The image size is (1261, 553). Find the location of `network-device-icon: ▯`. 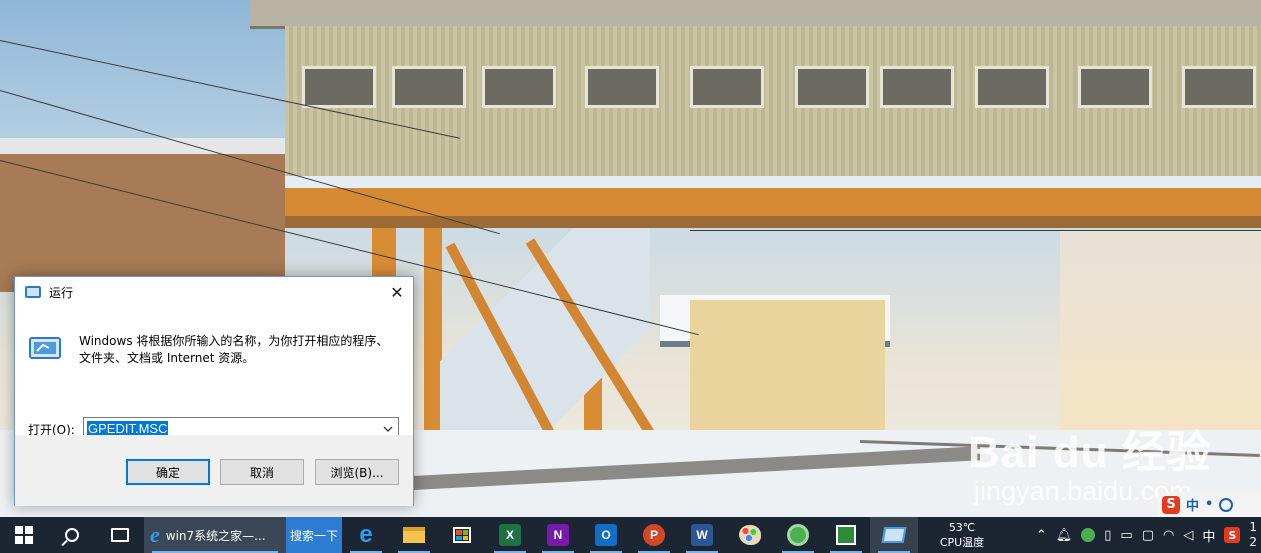

network-device-icon: ▯ is located at coordinates (1107, 535).